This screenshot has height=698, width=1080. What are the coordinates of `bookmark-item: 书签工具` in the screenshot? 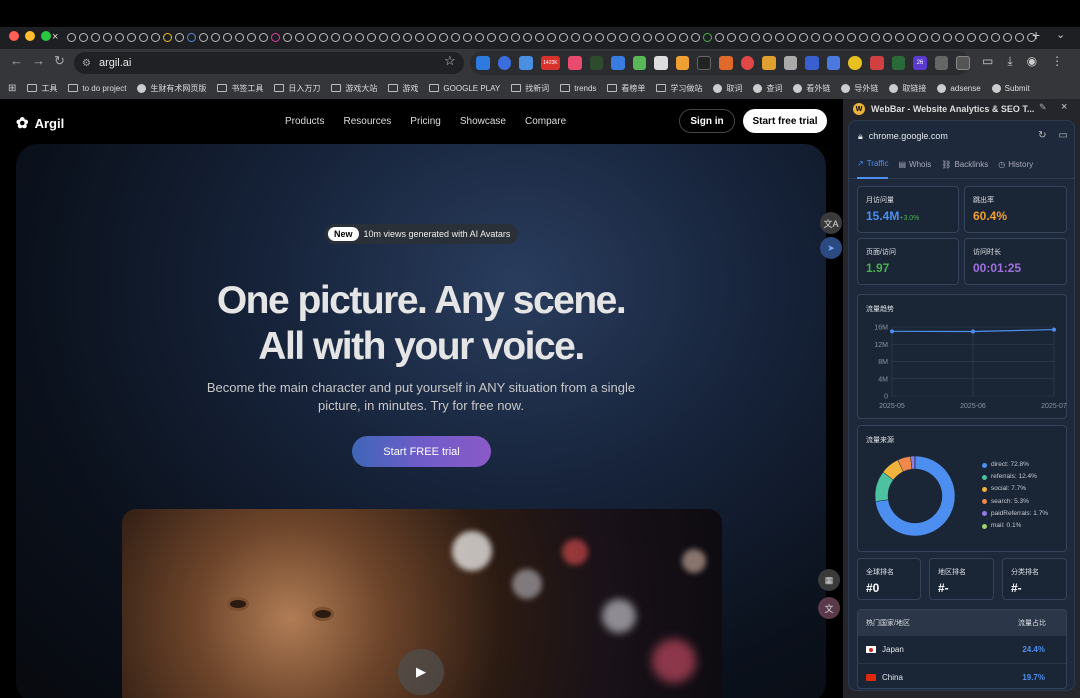 It's located at (240, 88).